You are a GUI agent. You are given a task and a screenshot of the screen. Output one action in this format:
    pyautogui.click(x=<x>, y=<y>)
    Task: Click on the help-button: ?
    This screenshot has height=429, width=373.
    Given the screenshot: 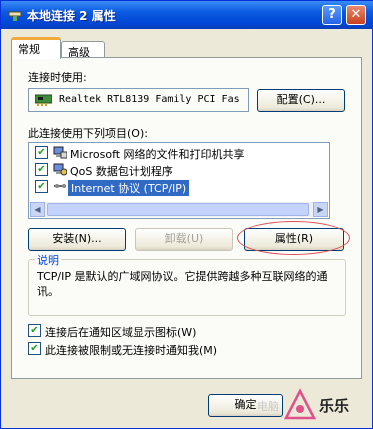 What is the action you would take?
    pyautogui.click(x=332, y=15)
    